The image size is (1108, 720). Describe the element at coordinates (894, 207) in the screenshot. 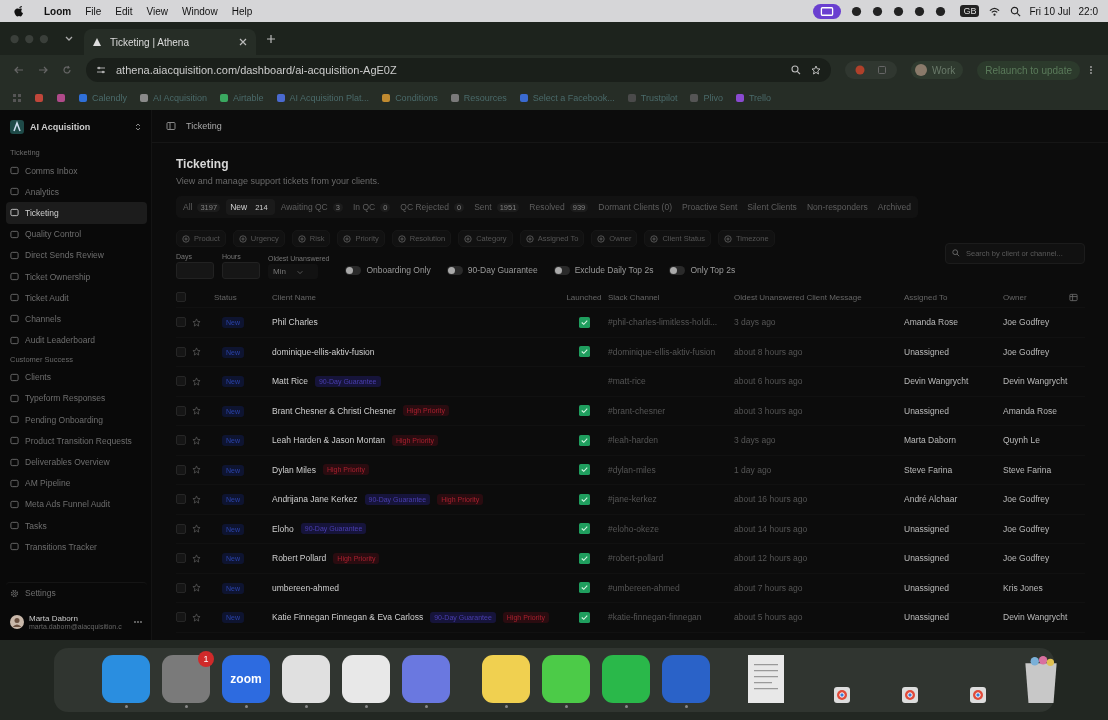

I see `status-tab: Archived` at that location.